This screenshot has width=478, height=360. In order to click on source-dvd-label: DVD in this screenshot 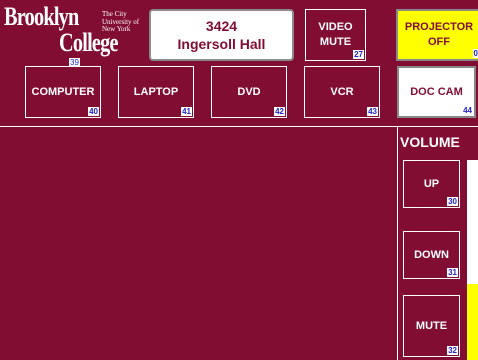, I will do `click(249, 91)`.